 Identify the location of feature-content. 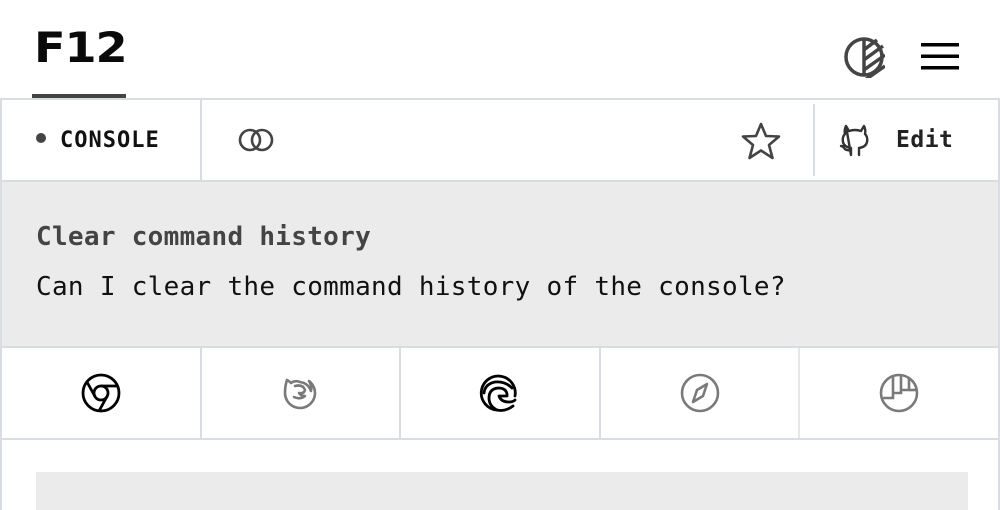
(500, 475).